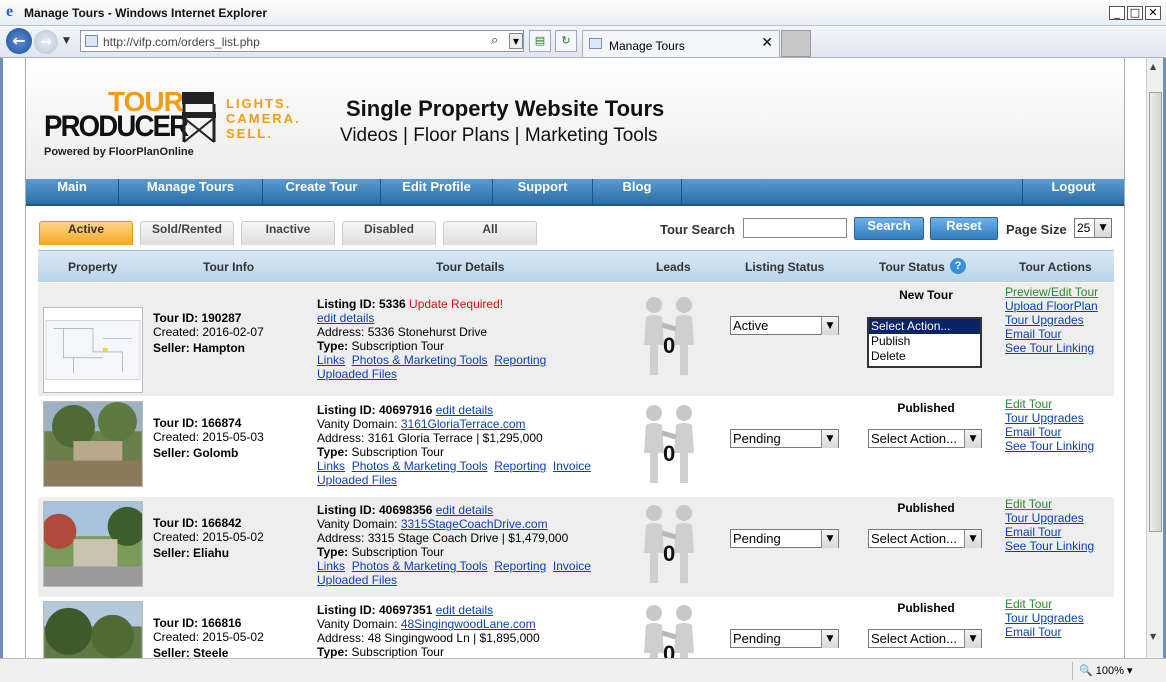 This screenshot has height=682, width=1166. What do you see at coordinates (191, 192) in the screenshot?
I see `menu-manage-tours: Manage Tours` at bounding box center [191, 192].